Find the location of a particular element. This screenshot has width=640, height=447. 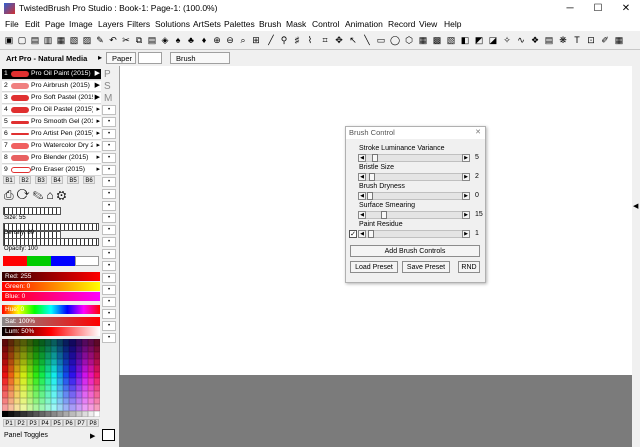

palette-tab: P3 is located at coordinates (33, 423).